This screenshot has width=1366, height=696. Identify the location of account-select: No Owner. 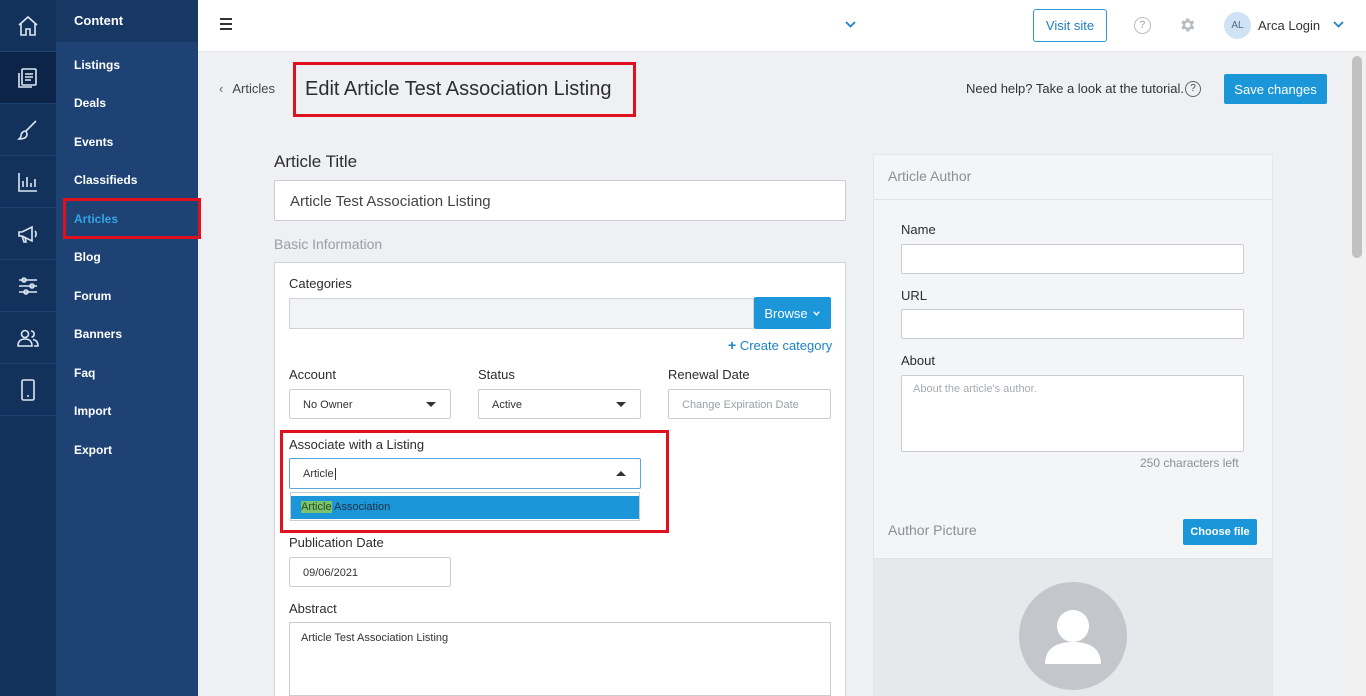
(370, 404).